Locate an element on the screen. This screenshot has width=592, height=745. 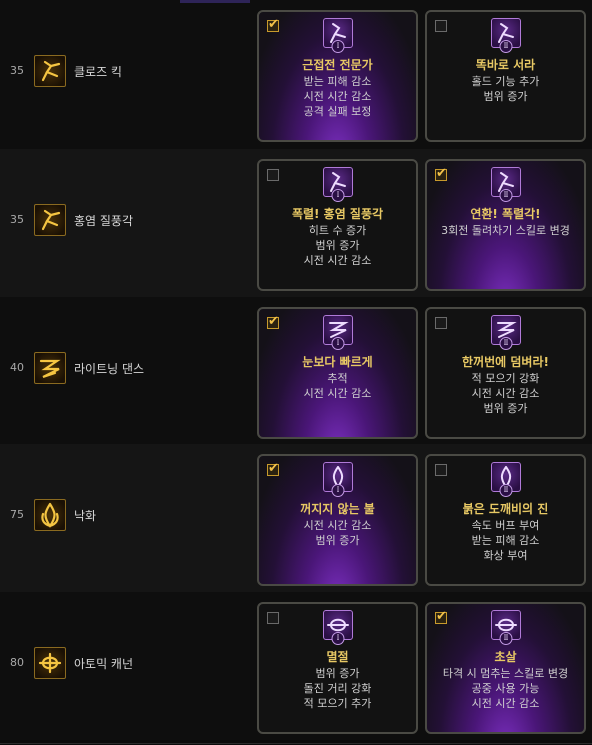
option-effects: 적 모으기 강화 시전 시간 감소 범위 증가 is located at coordinates (505, 393).